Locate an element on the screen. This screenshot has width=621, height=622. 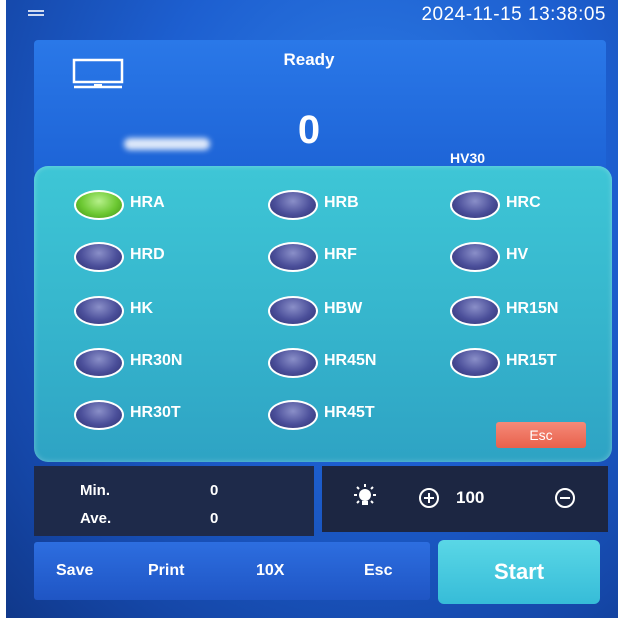
scale-option-label: HR30N is located at coordinates (156, 360).